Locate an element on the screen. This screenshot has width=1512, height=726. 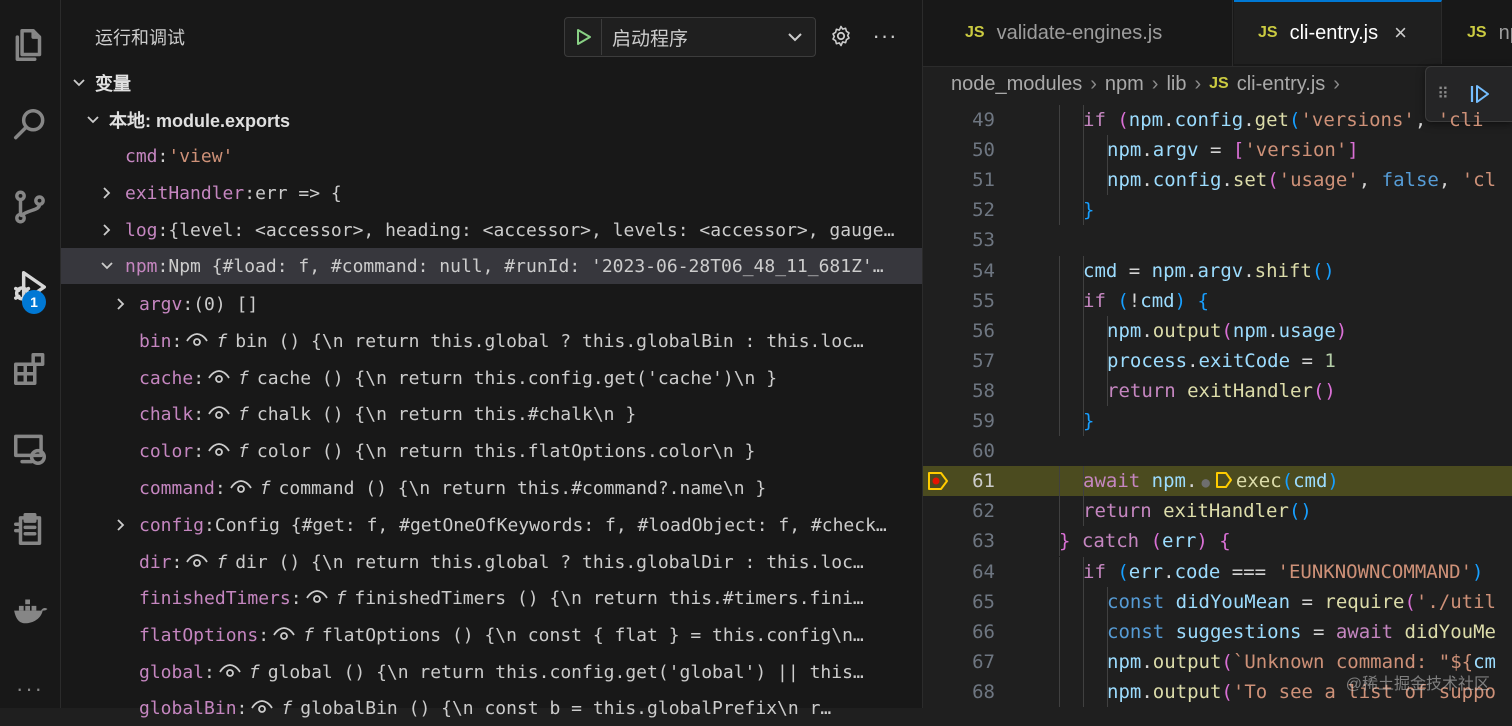
code-text: } is located at coordinates (1088, 210).